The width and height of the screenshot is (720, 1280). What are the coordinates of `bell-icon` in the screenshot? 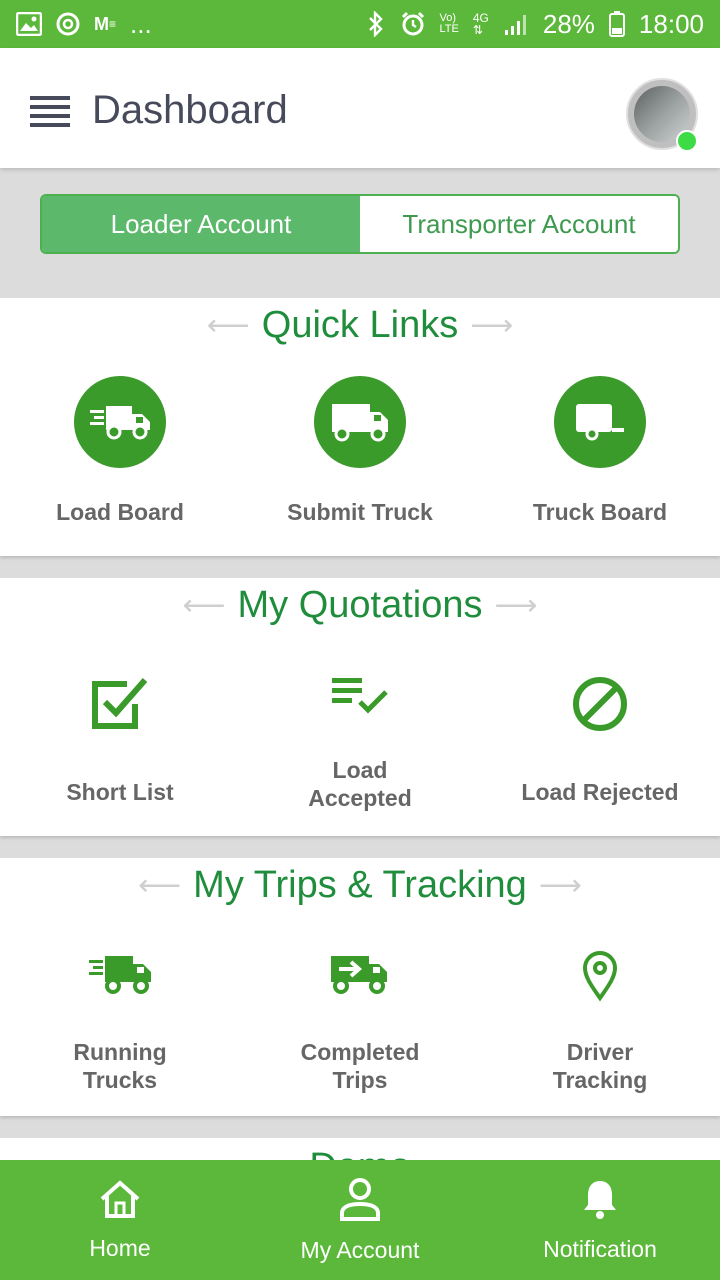 It's located at (600, 1202).